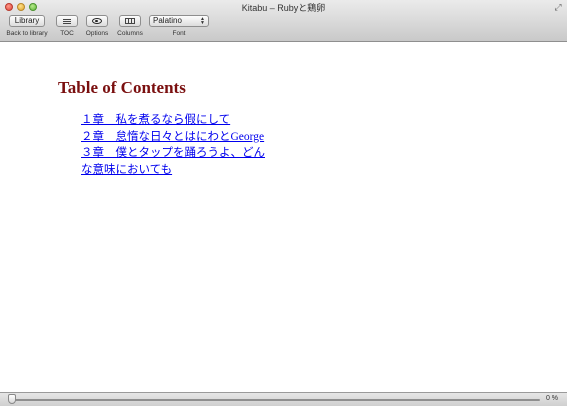 The height and width of the screenshot is (406, 567). Describe the element at coordinates (176, 120) in the screenshot. I see `toc-link-chapter-1: １章 私を煮るなら假にして` at that location.